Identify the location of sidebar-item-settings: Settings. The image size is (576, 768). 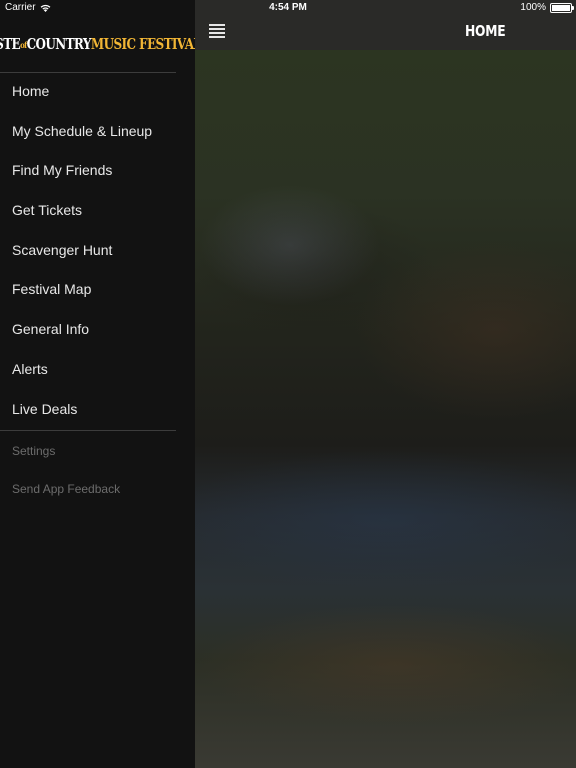
(88, 452).